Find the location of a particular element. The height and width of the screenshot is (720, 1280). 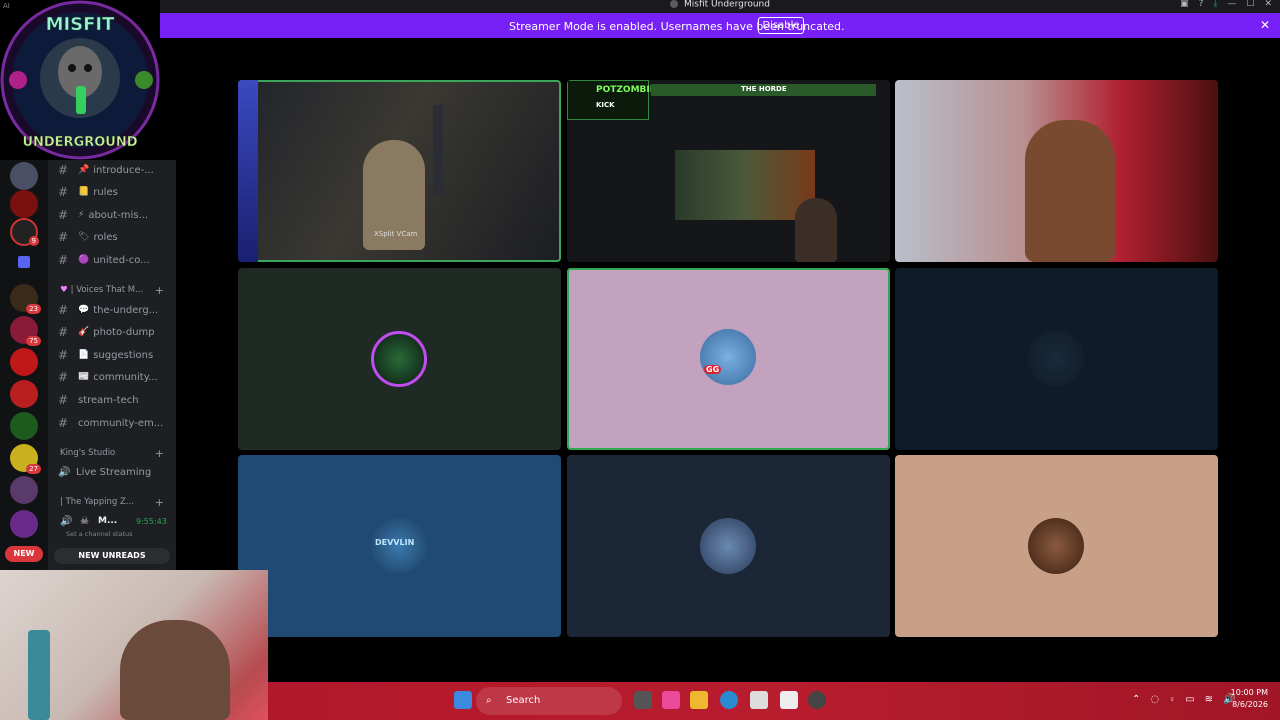

channel-label: Live Streaming is located at coordinates (114, 472).